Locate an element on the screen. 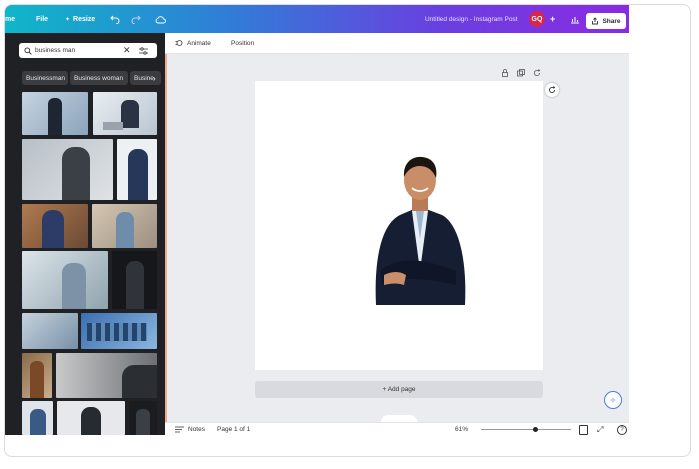  resize-label: Resize is located at coordinates (84, 19).